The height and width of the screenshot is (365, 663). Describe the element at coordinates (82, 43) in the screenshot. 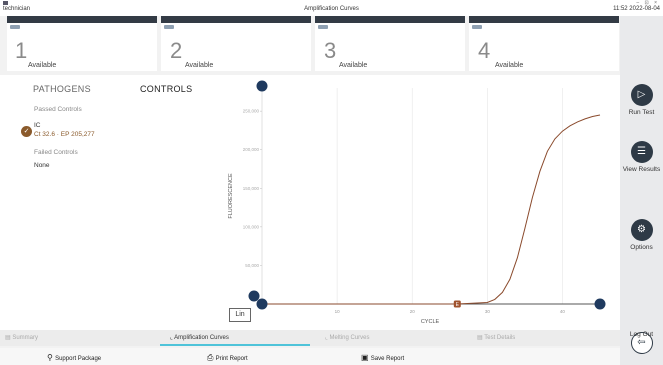

I see `module-tab-1: 1 Available` at that location.